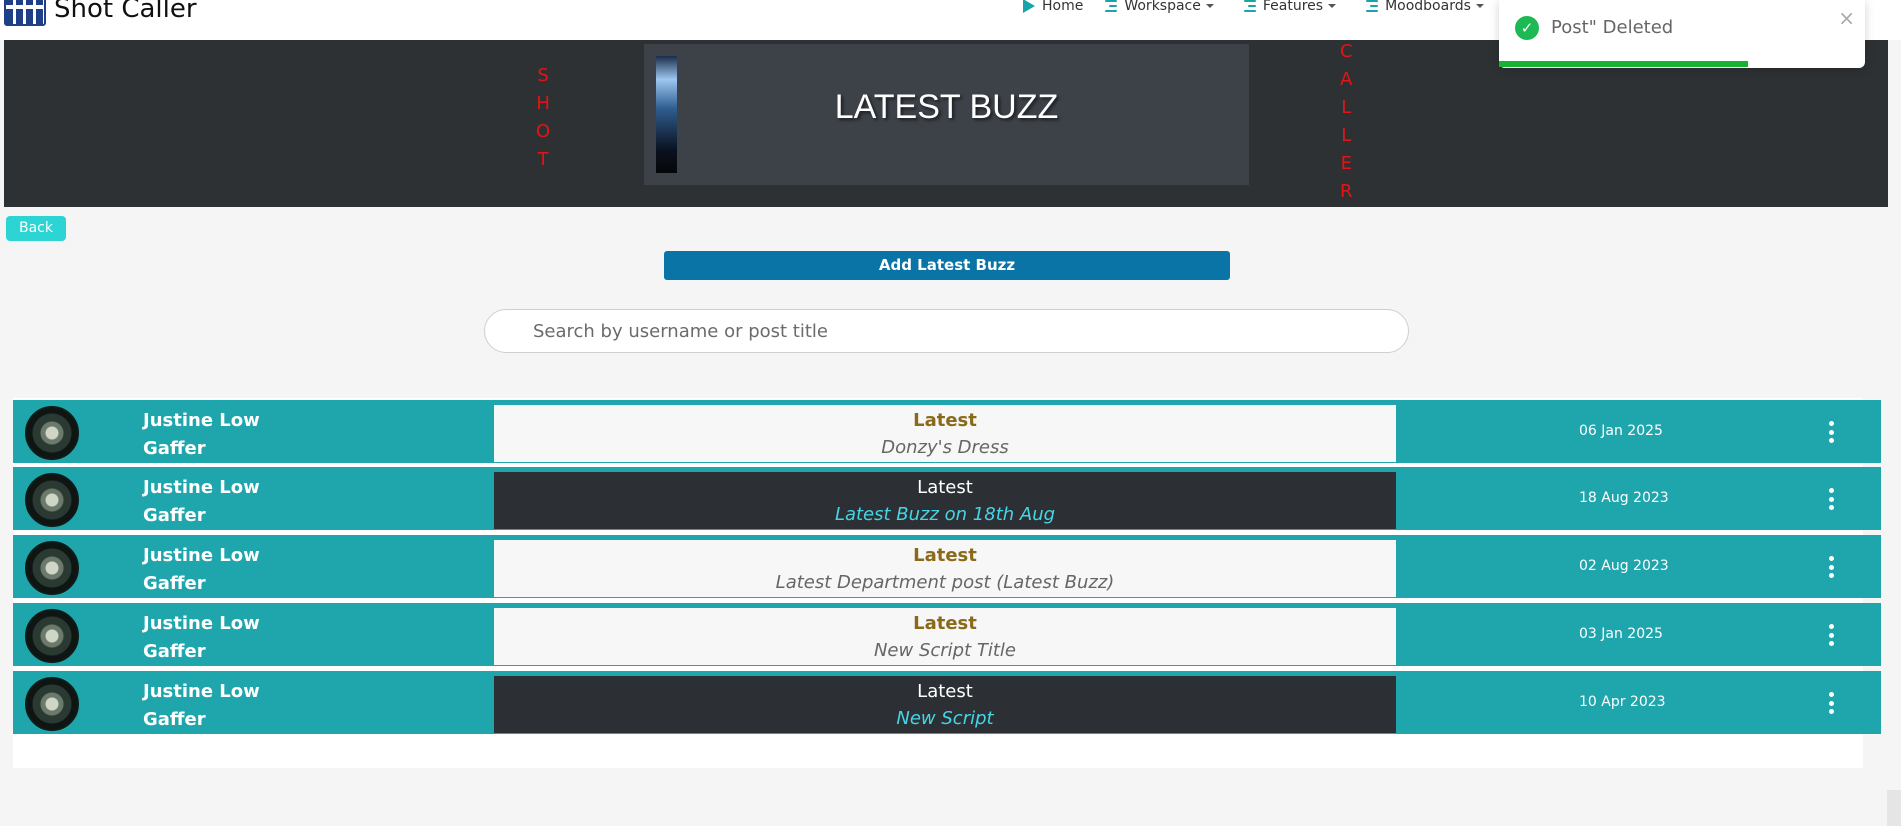 The height and width of the screenshot is (826, 1901). What do you see at coordinates (543, 159) in the screenshot?
I see `shot-letter: T` at bounding box center [543, 159].